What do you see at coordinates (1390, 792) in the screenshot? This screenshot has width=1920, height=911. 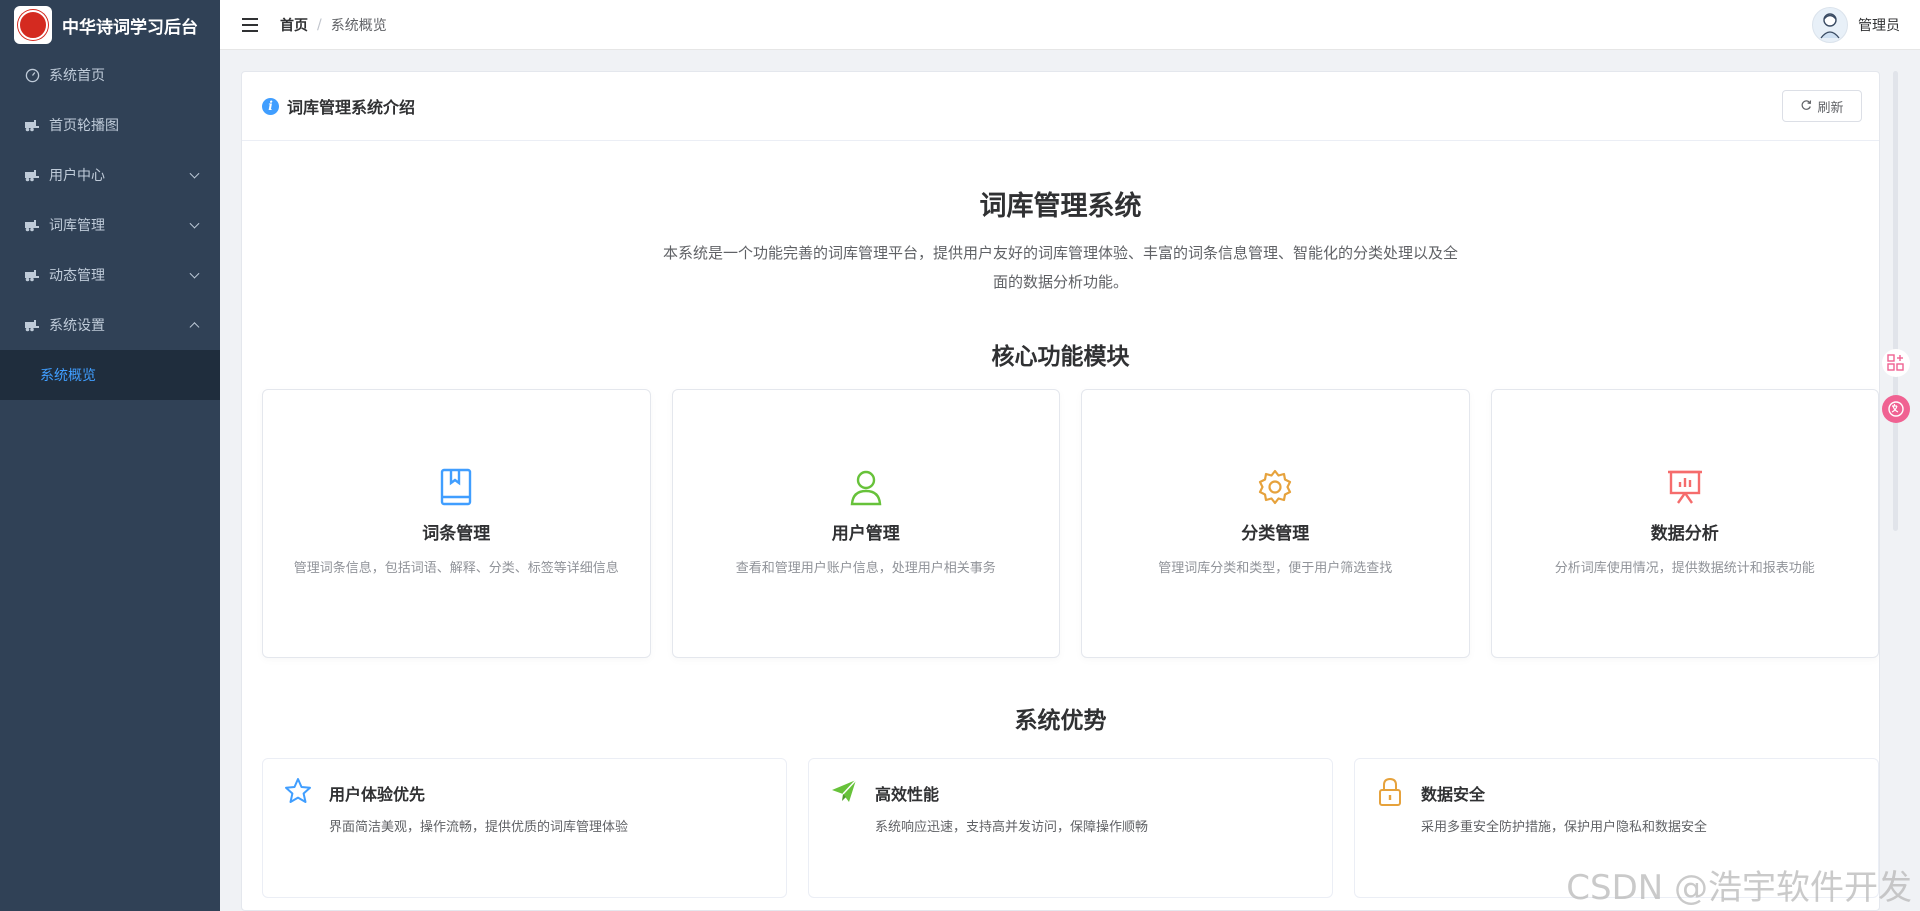 I see `lock-icon` at bounding box center [1390, 792].